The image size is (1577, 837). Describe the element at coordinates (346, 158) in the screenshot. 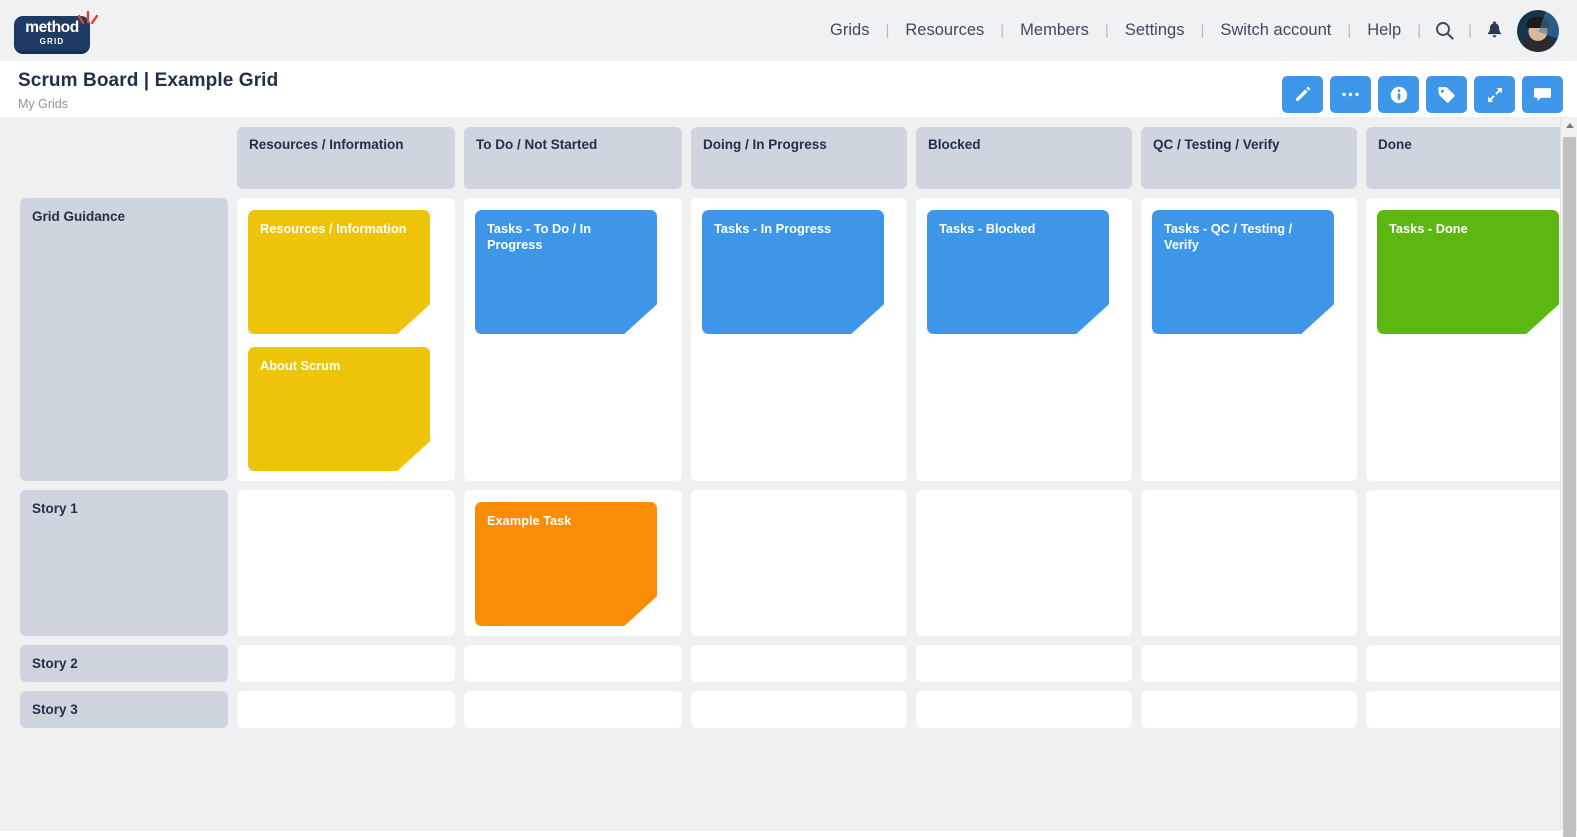

I see `column-header-resources-information: Resources / Information` at that location.